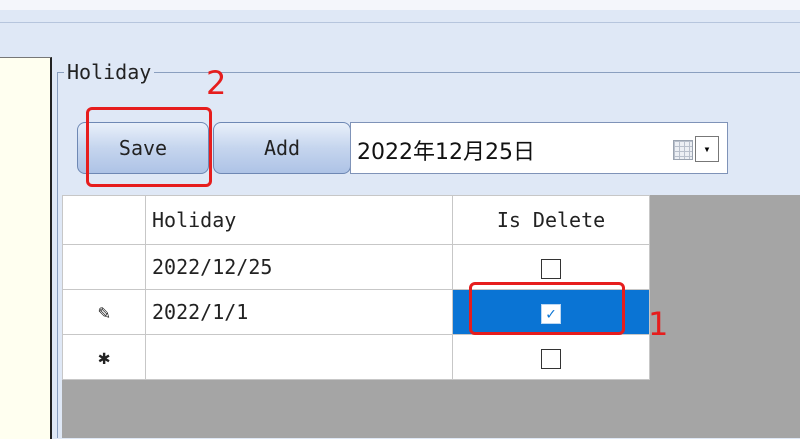  What do you see at coordinates (143, 148) in the screenshot?
I see `save-button: Save` at bounding box center [143, 148].